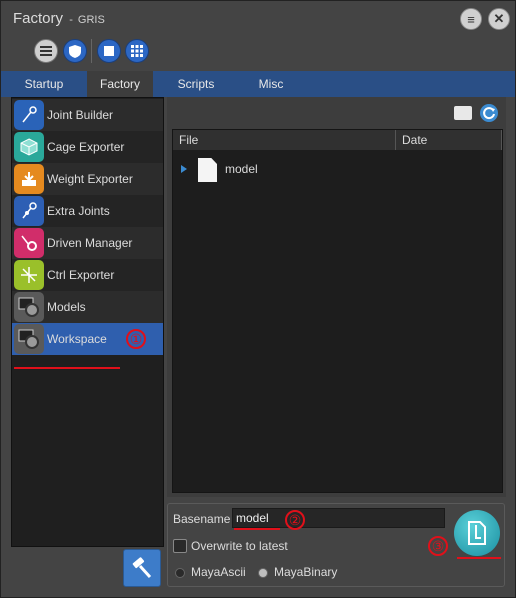 Image resolution: width=516 pixels, height=598 pixels. I want to click on refresh-button, so click(489, 113).